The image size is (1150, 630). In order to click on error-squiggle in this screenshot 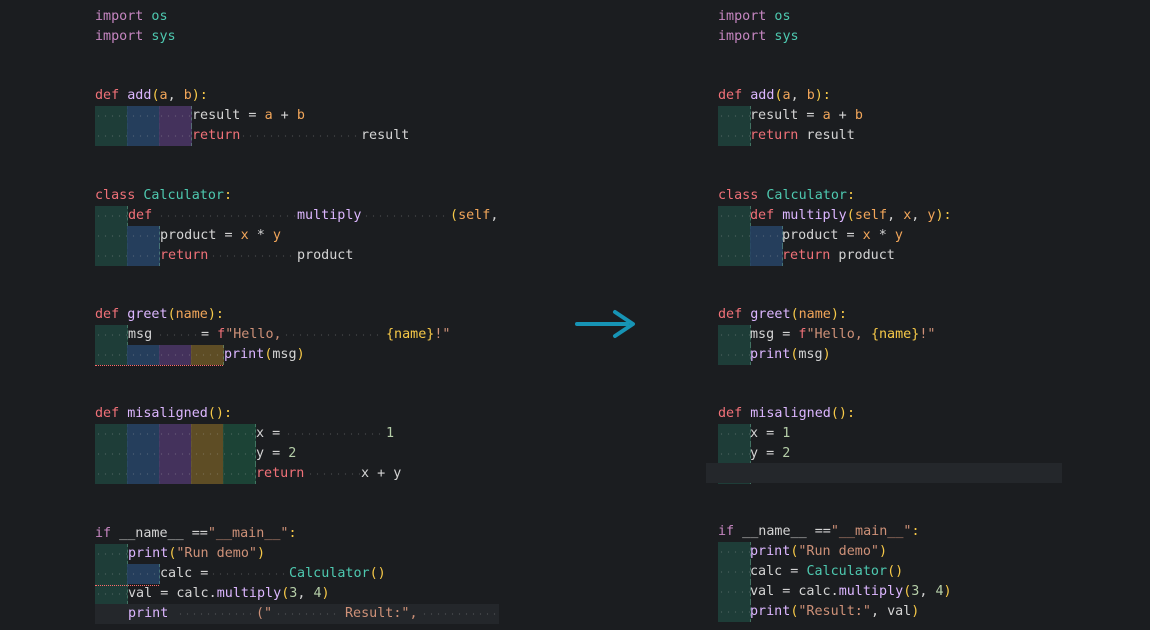, I will do `click(159, 363)`.